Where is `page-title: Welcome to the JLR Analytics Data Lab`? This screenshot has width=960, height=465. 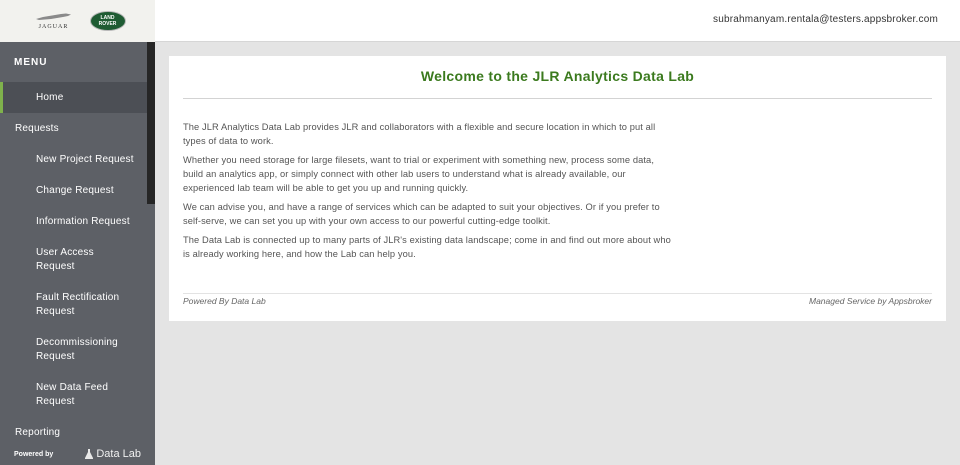 page-title: Welcome to the JLR Analytics Data Lab is located at coordinates (557, 76).